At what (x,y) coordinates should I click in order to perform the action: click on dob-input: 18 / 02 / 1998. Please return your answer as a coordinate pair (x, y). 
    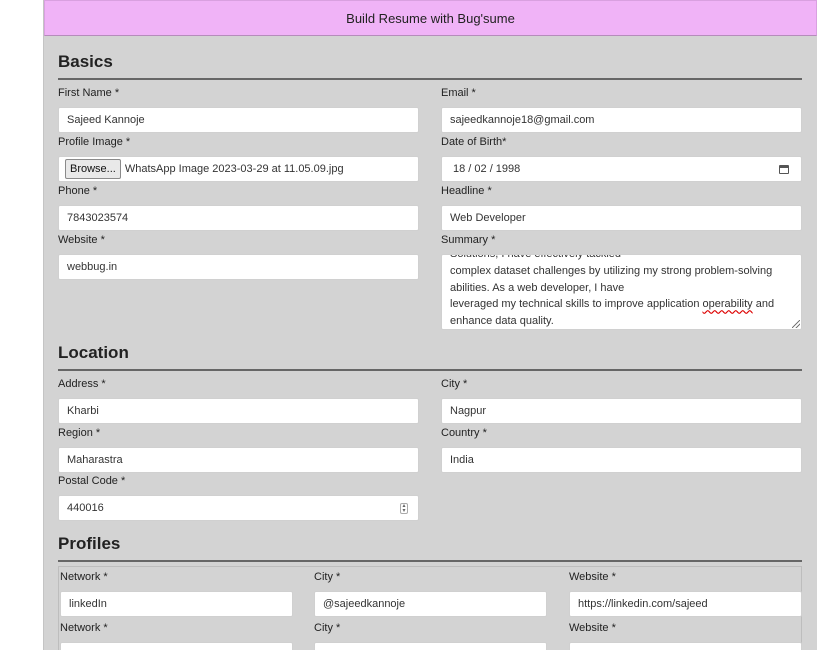
    Looking at the image, I should click on (621, 169).